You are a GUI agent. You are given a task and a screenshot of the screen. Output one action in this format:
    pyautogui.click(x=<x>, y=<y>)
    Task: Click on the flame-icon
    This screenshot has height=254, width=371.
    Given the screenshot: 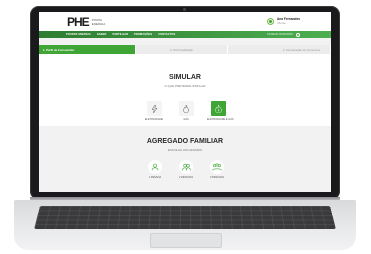 What is the action you would take?
    pyautogui.click(x=186, y=108)
    